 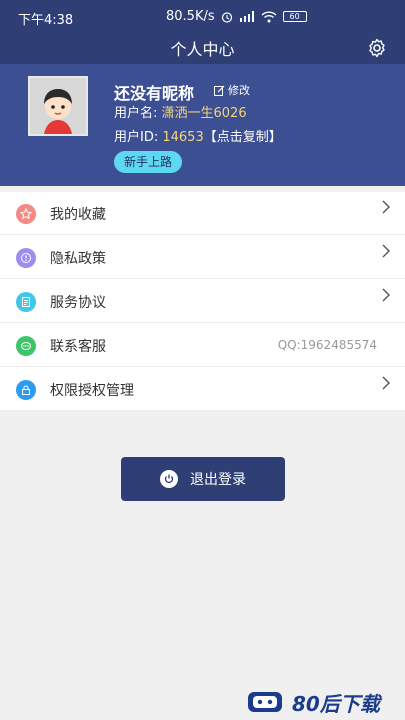 What do you see at coordinates (336, 703) in the screenshot?
I see `watermark-text: 80后下载` at bounding box center [336, 703].